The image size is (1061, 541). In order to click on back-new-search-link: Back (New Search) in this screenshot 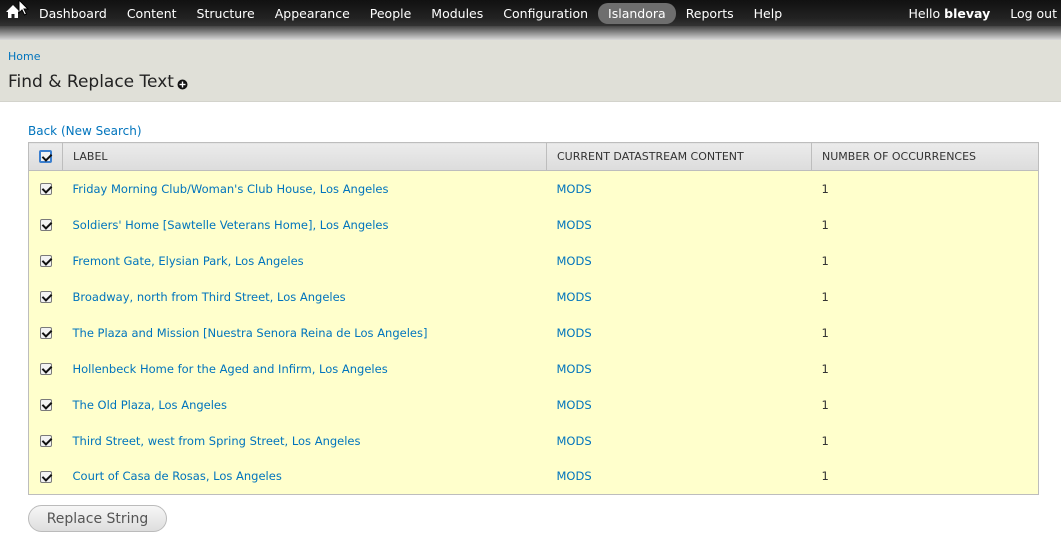, I will do `click(85, 131)`.